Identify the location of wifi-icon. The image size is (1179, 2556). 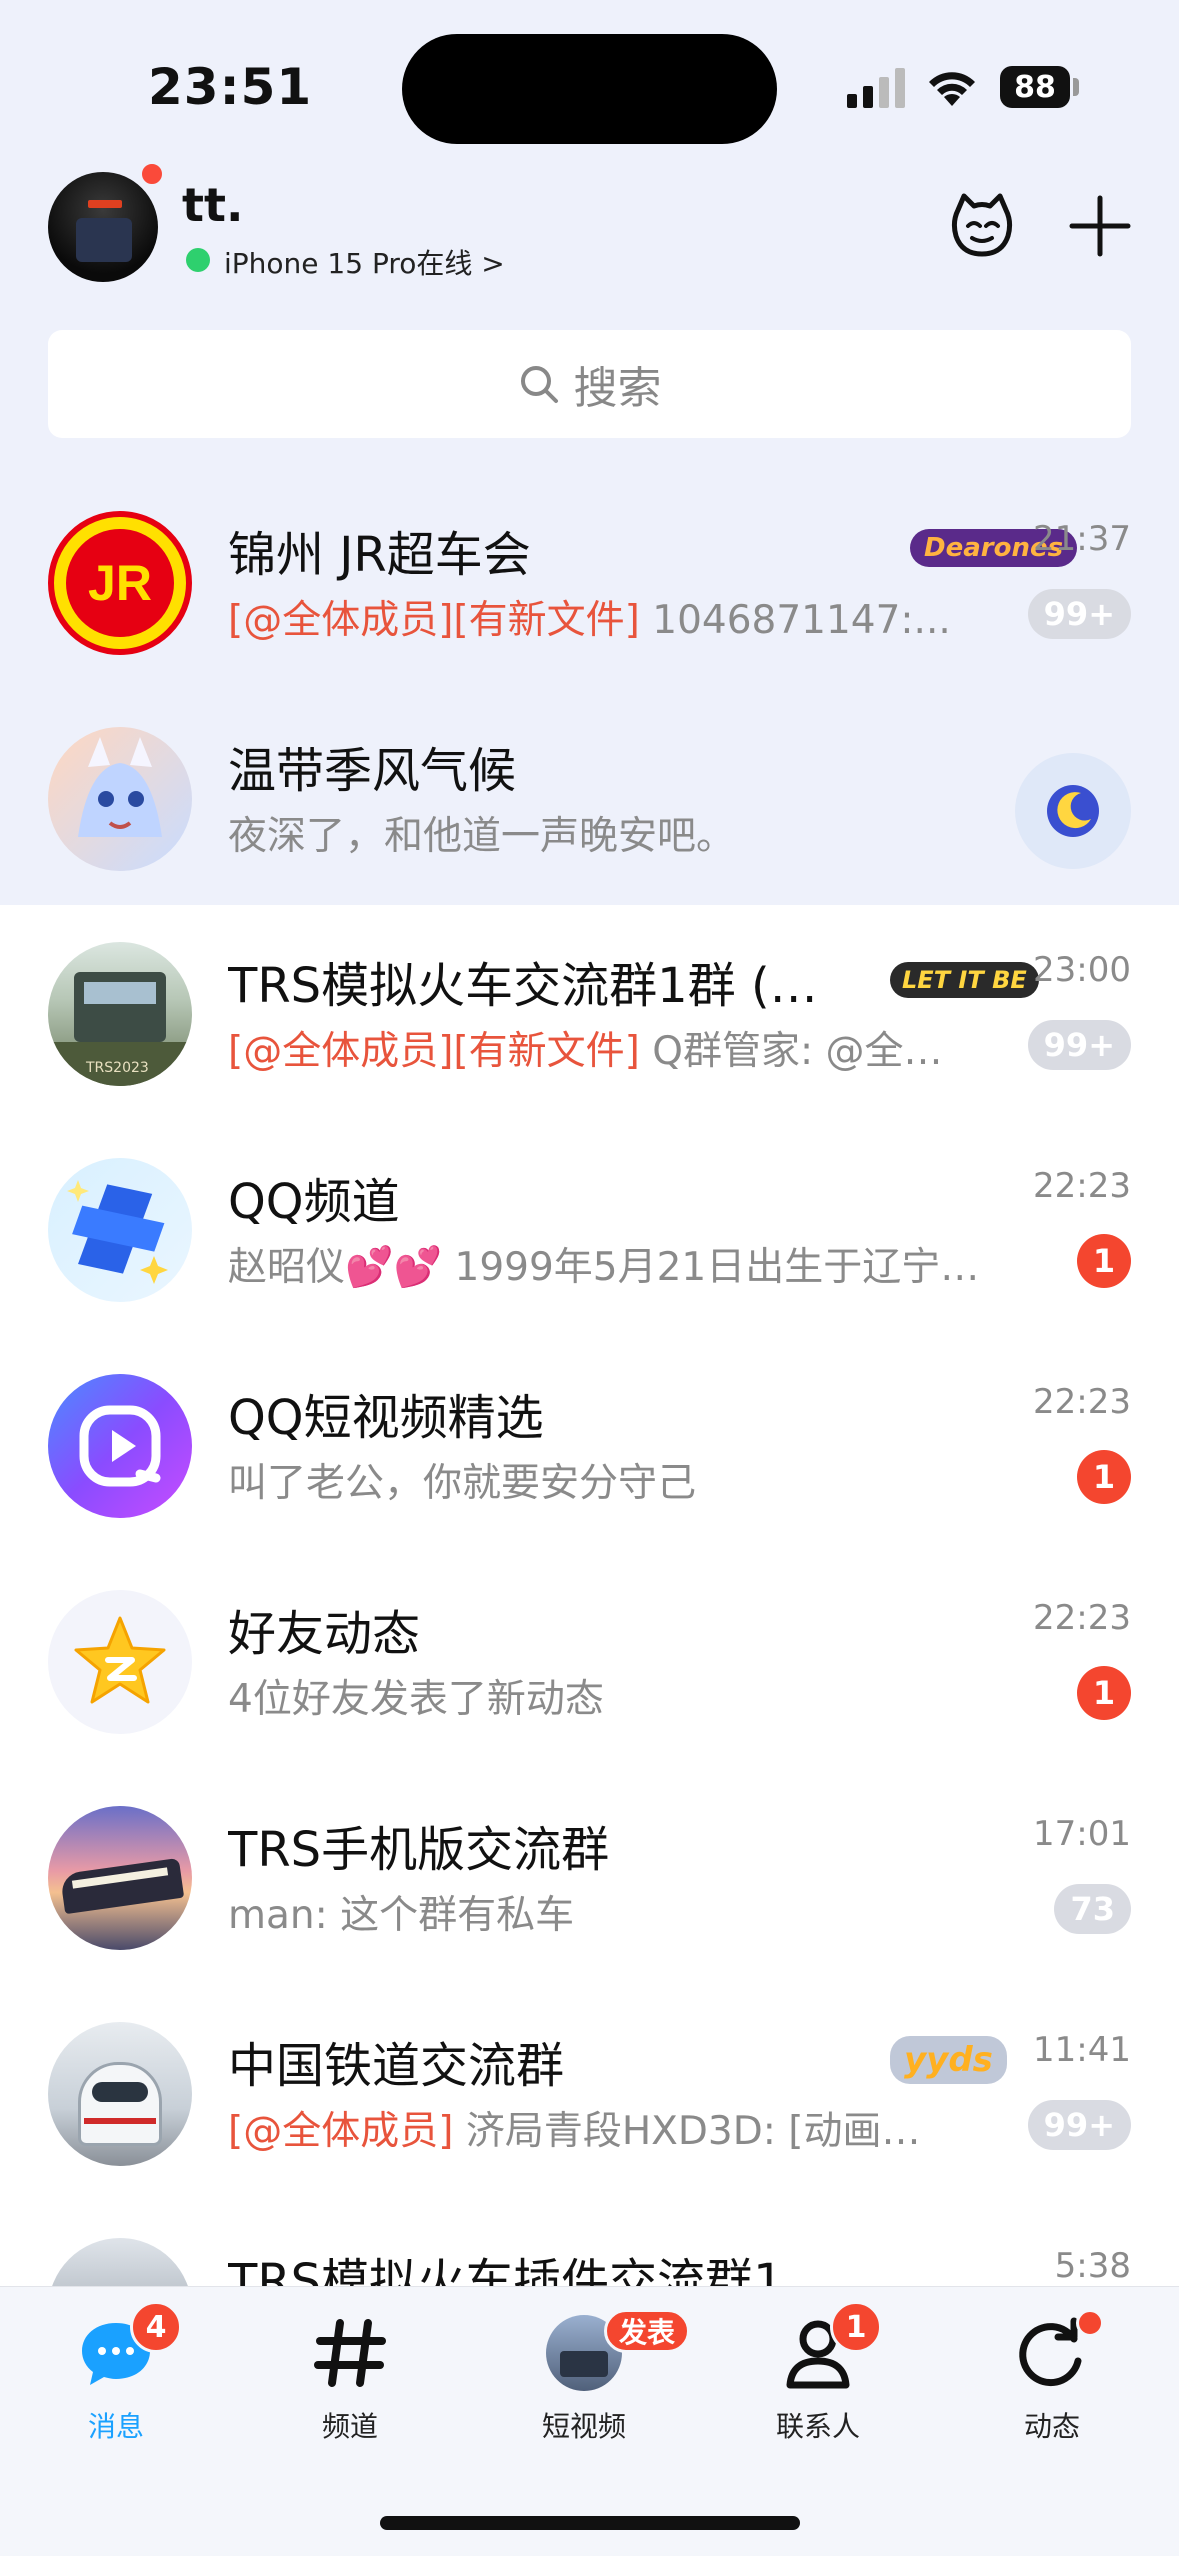
(952, 89).